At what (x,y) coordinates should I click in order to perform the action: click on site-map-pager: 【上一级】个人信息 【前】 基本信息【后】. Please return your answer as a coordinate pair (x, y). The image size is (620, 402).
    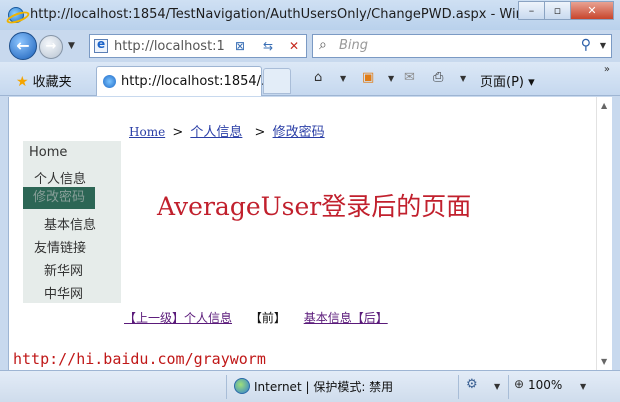
    Looking at the image, I should click on (256, 317).